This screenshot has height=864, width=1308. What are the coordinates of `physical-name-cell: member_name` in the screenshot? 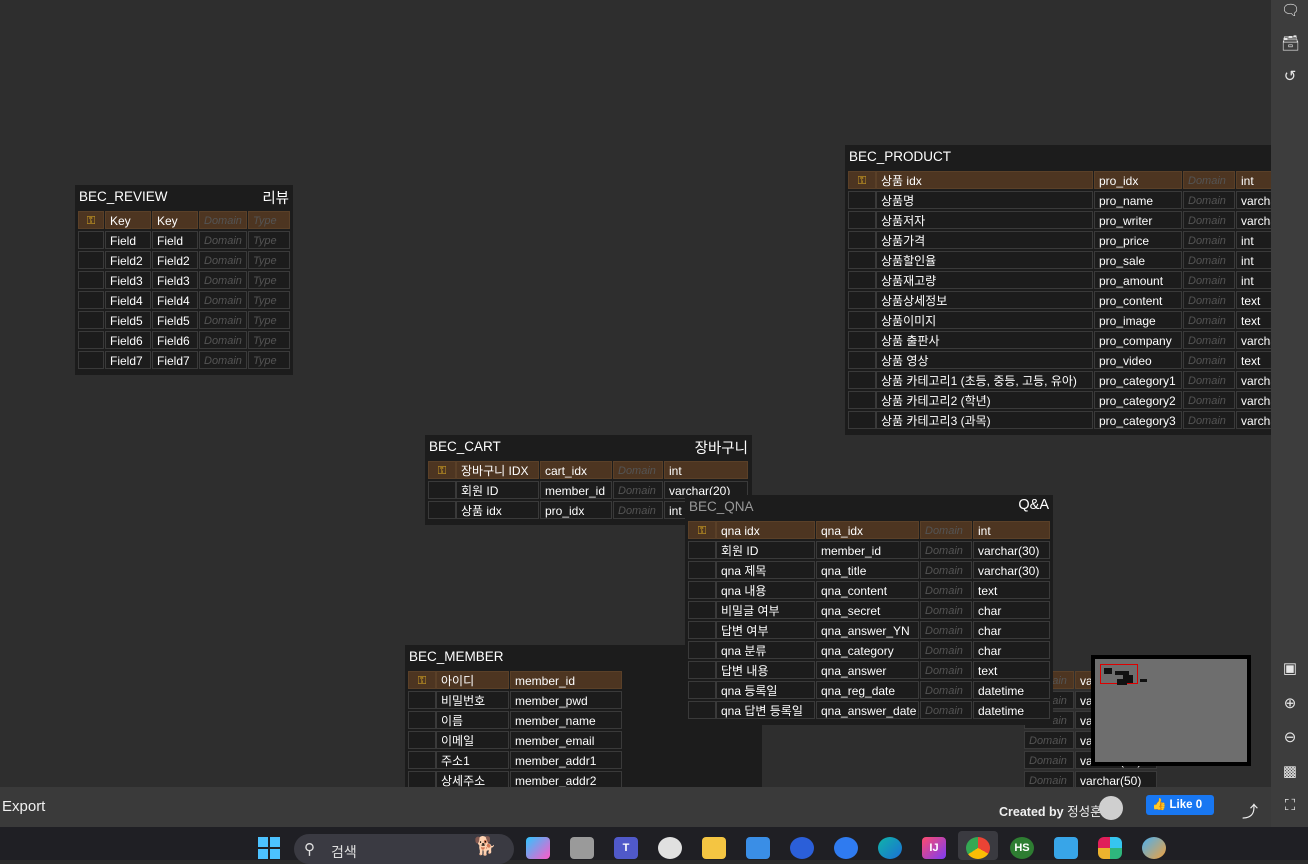 It's located at (566, 720).